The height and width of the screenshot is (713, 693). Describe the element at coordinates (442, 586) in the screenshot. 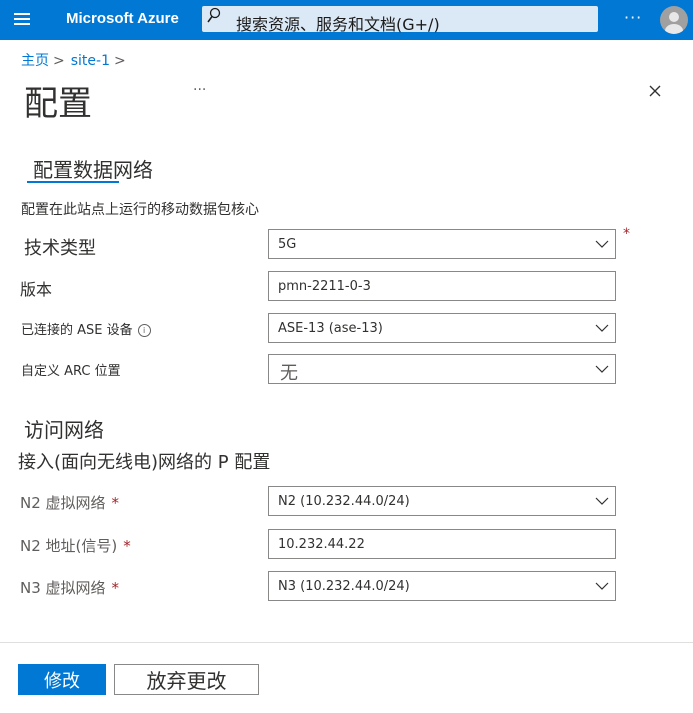

I see `n3-vnet-dropdown: N3 (10.232.44.0/24)` at that location.